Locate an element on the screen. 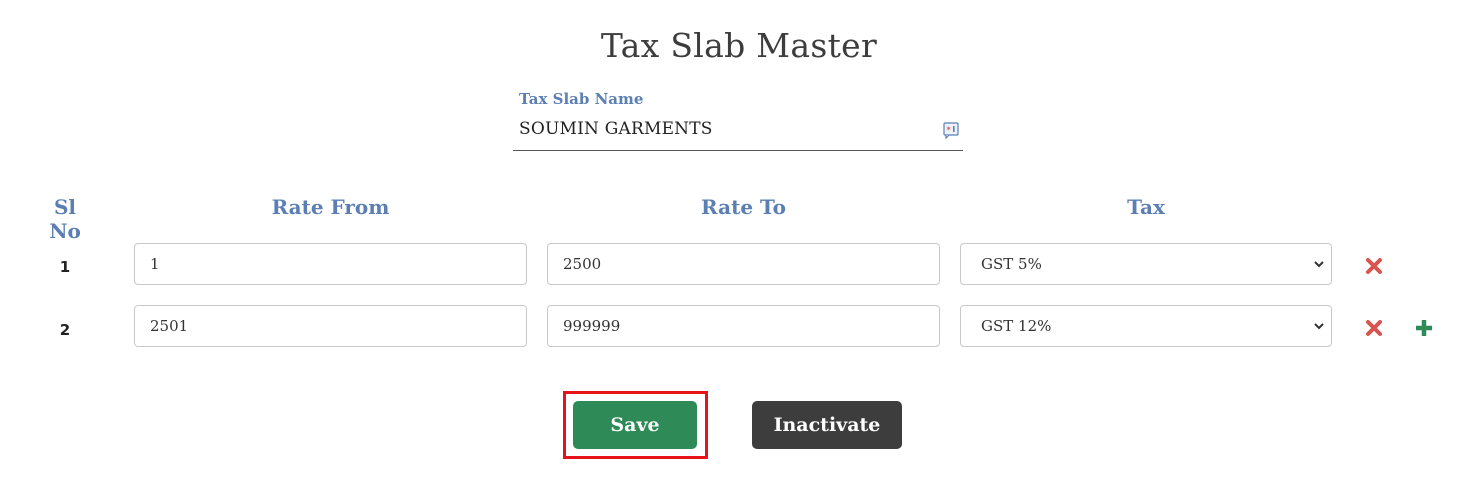 The height and width of the screenshot is (491, 1478). form-badge-icon: * is located at coordinates (951, 130).